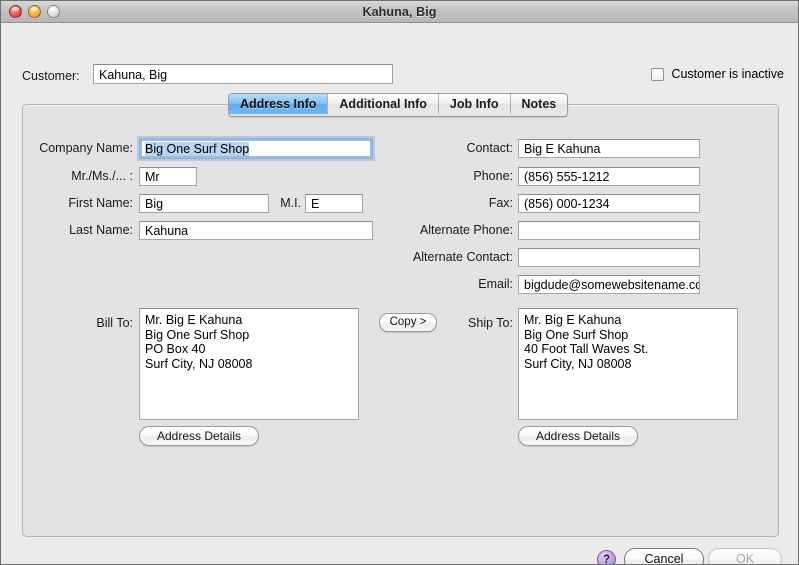  What do you see at coordinates (334, 203) in the screenshot?
I see `middle-initial-input: E` at bounding box center [334, 203].